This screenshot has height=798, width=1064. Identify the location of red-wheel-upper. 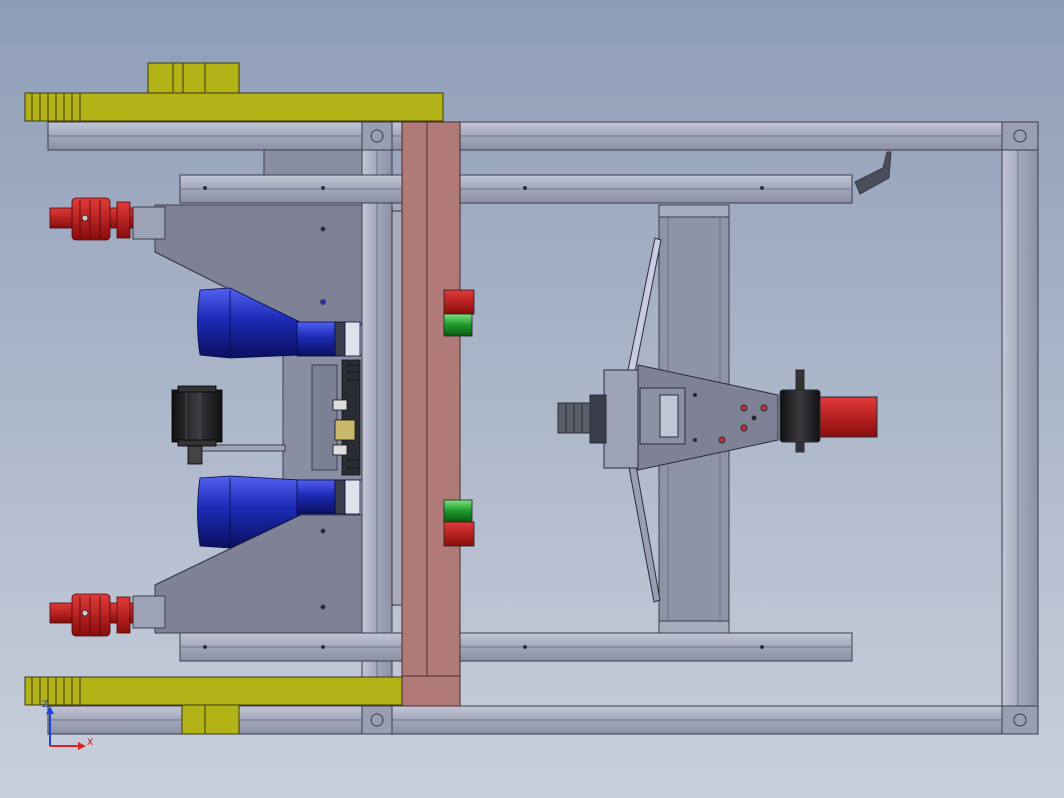
(91, 219).